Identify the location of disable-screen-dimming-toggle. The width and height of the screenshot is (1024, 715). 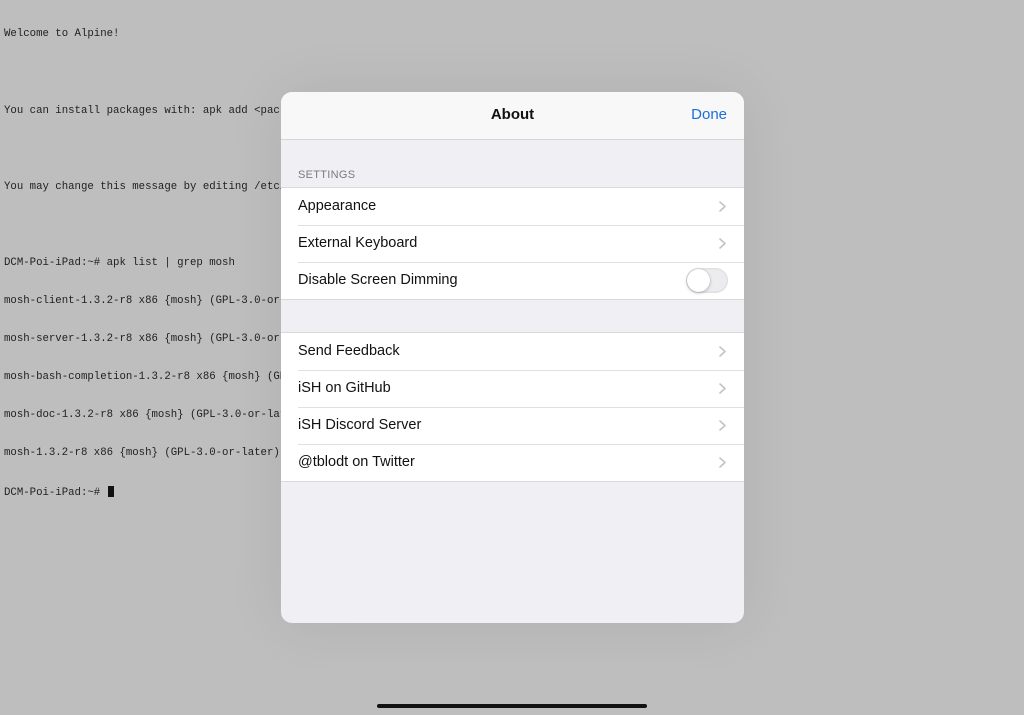
(707, 280).